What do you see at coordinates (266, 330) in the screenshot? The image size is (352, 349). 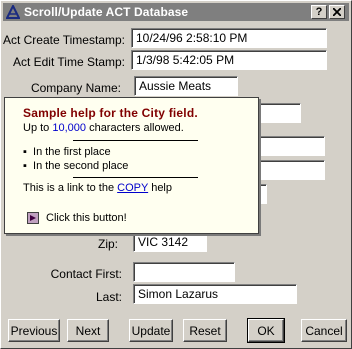 I see `ok-button: OK` at bounding box center [266, 330].